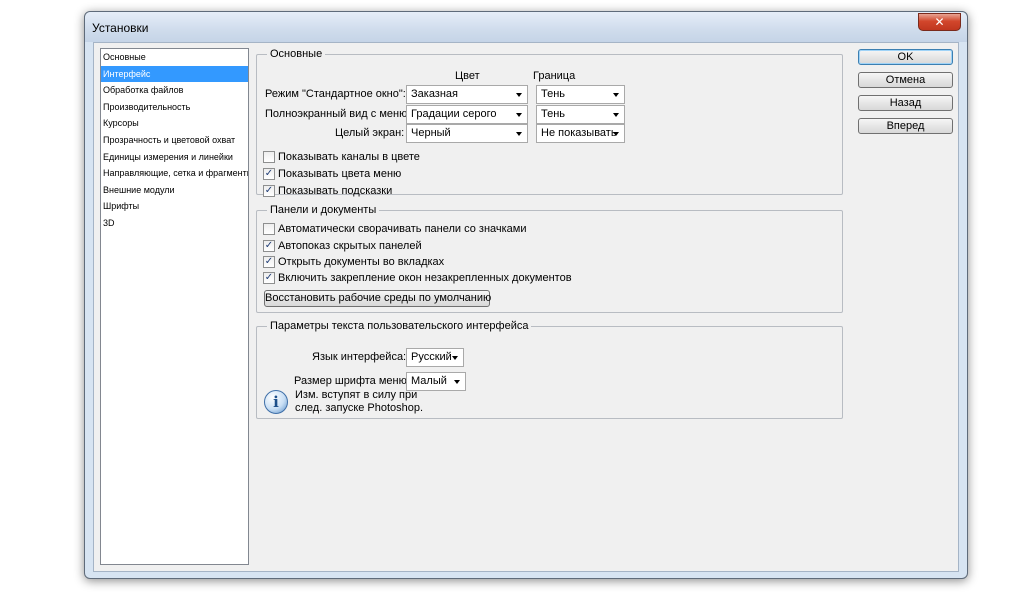 The height and width of the screenshot is (599, 1024). I want to click on close-icon: ✕, so click(939, 22).